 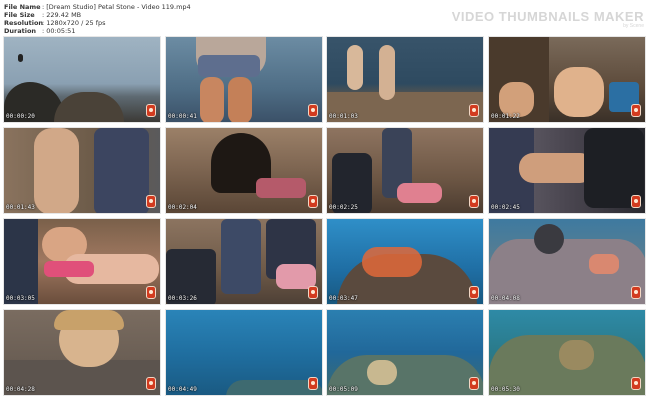 I want to click on thumbnail-8: 00:02:45, so click(x=567, y=170).